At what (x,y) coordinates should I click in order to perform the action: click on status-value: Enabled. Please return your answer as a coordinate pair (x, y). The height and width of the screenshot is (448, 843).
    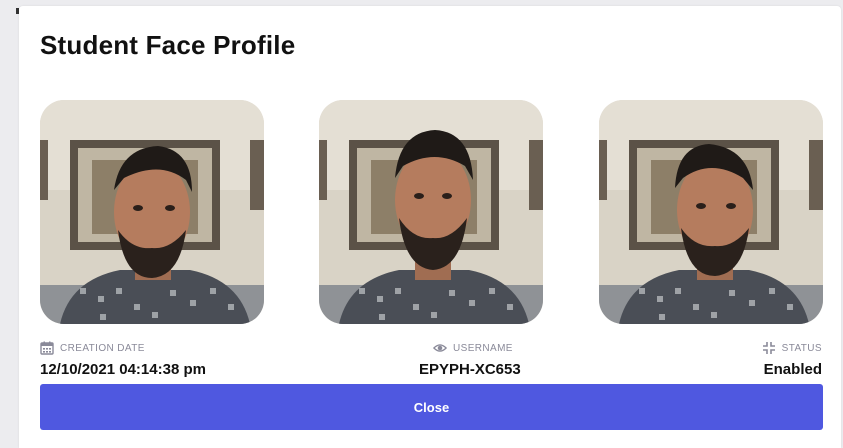
    Looking at the image, I should click on (792, 369).